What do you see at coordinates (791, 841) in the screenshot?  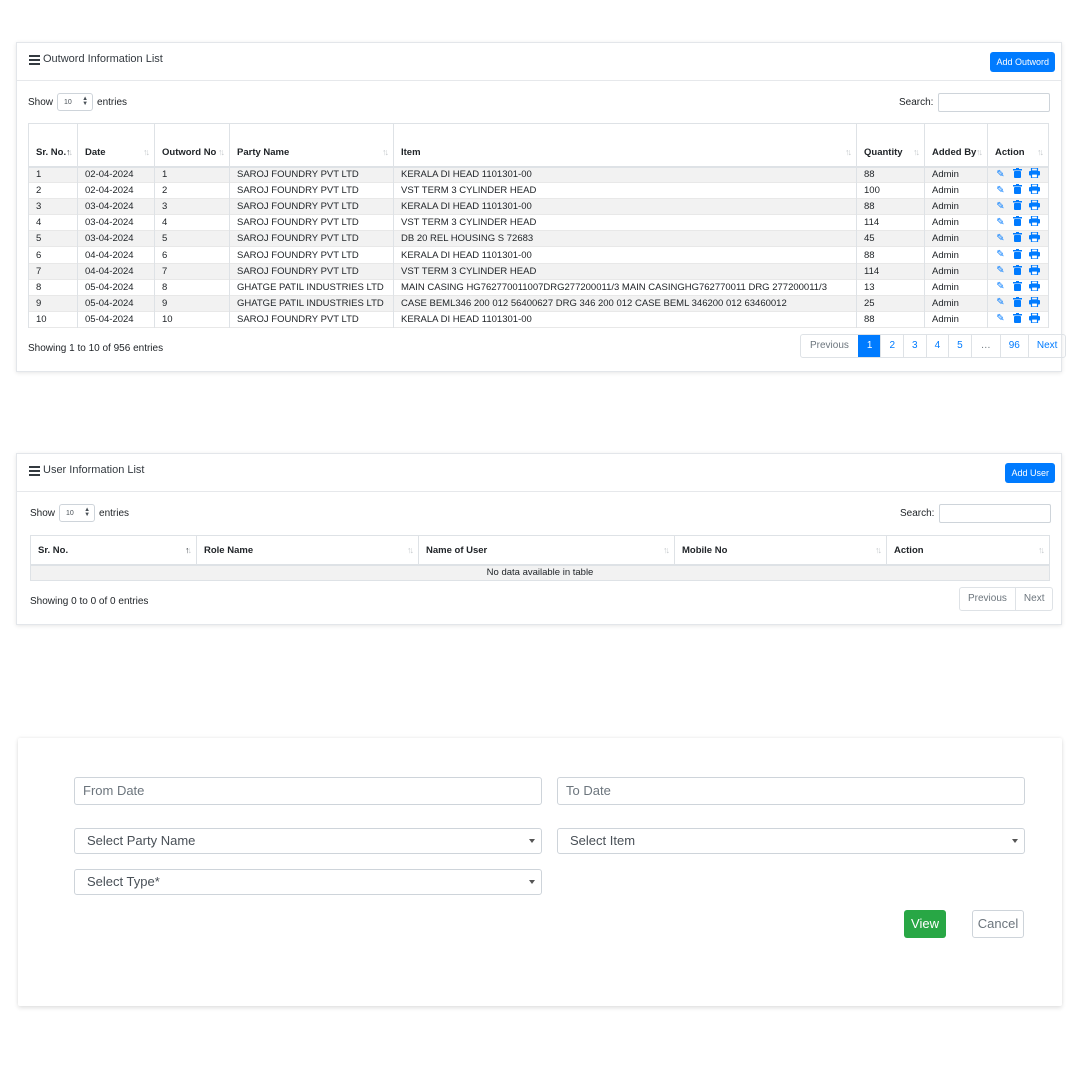 I see `item-select: Select Item` at bounding box center [791, 841].